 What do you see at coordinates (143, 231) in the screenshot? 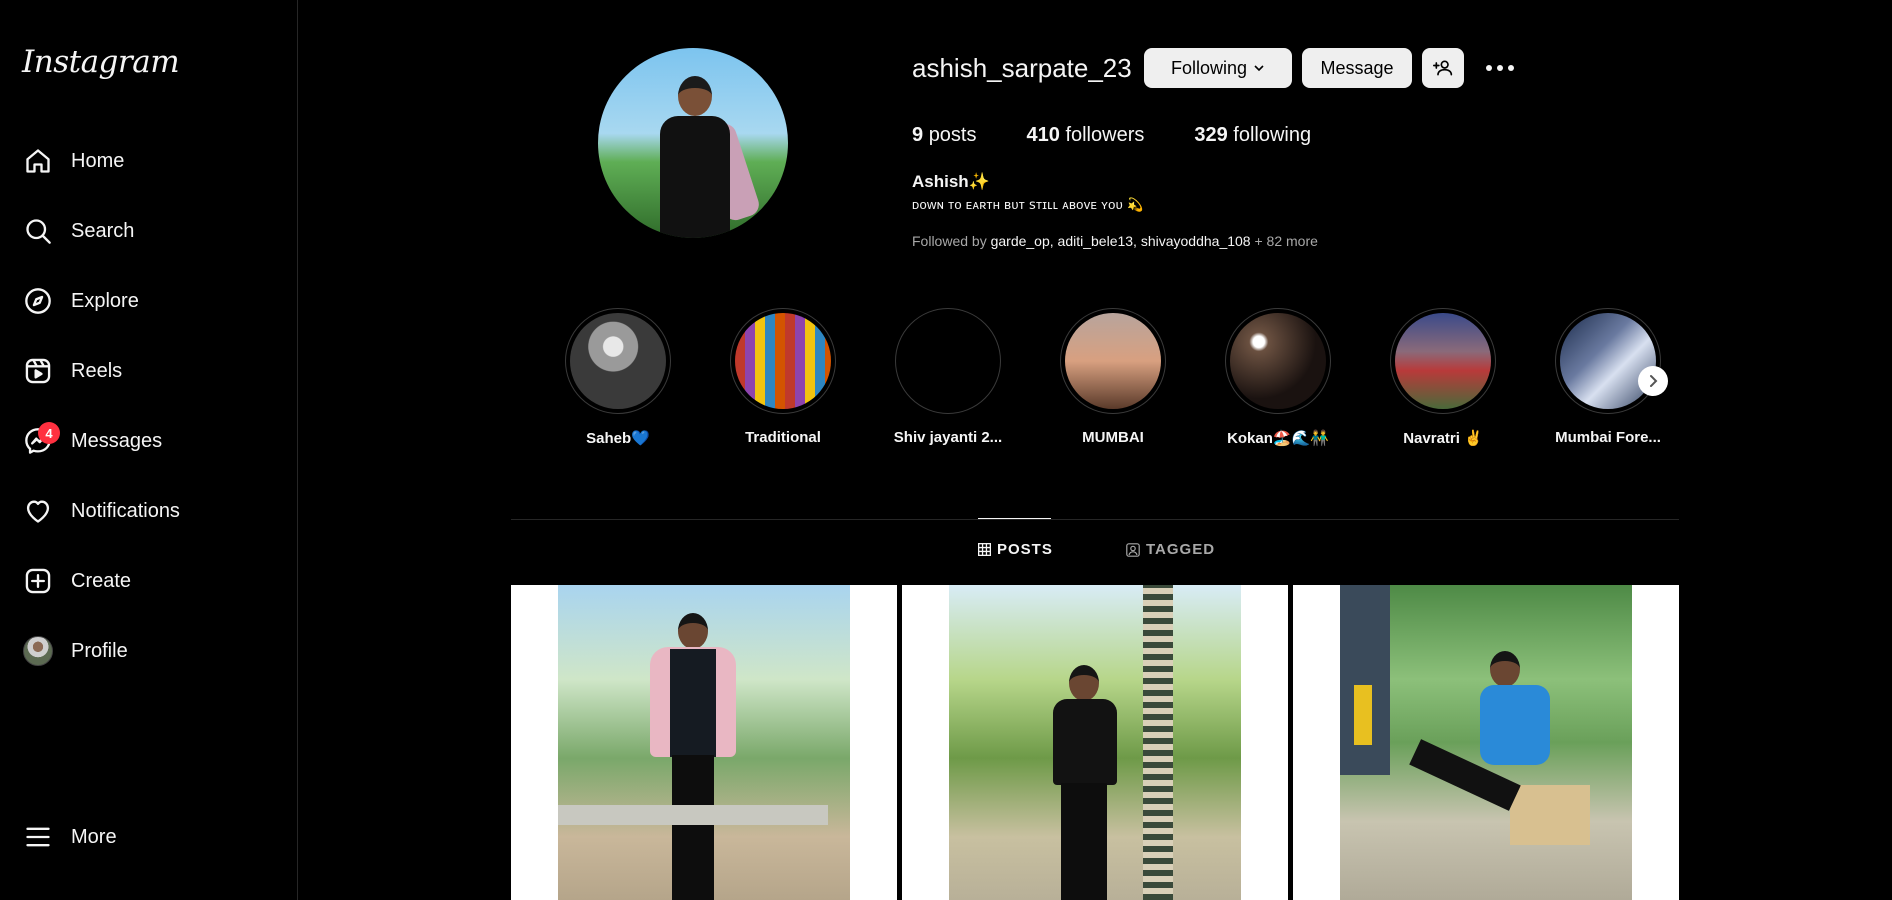
I see `sidebar-item-search: Search` at bounding box center [143, 231].